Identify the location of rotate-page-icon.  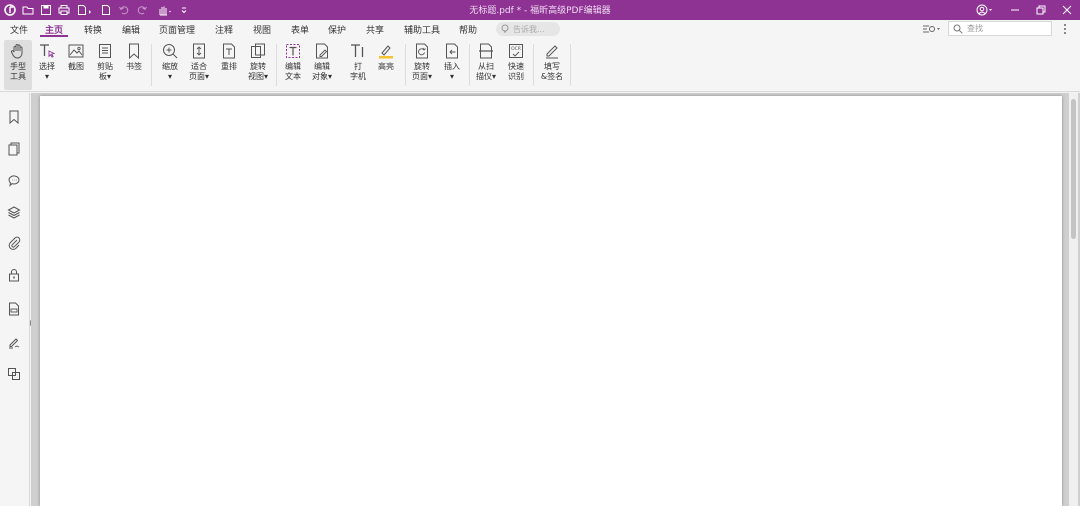
(422, 51).